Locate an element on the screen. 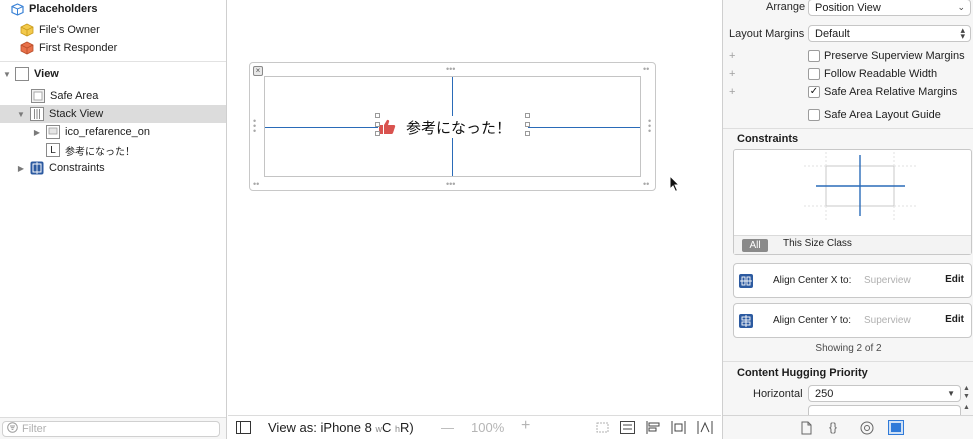 This screenshot has height=439, width=973. scene-view: × ••• ••• •• •• •• • • • • • • 参考になった！ is located at coordinates (452, 126).